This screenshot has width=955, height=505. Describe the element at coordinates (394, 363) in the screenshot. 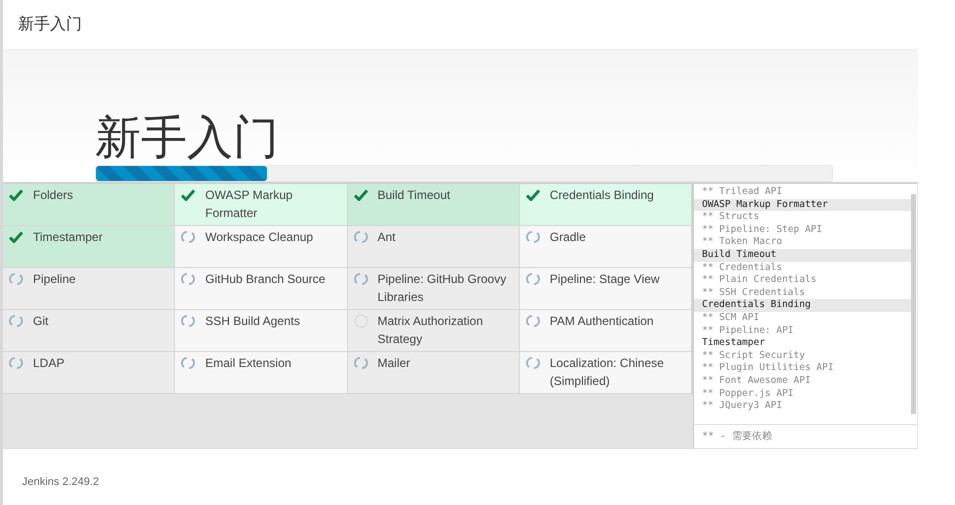

I see `plugin-name: Mailer` at that location.